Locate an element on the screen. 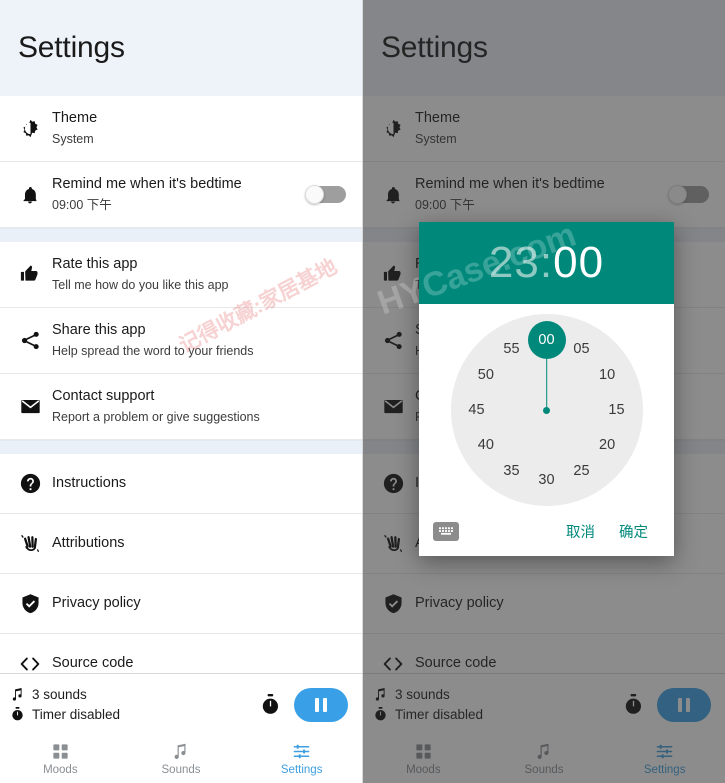  clock-tick-30: 30 is located at coordinates (547, 480).